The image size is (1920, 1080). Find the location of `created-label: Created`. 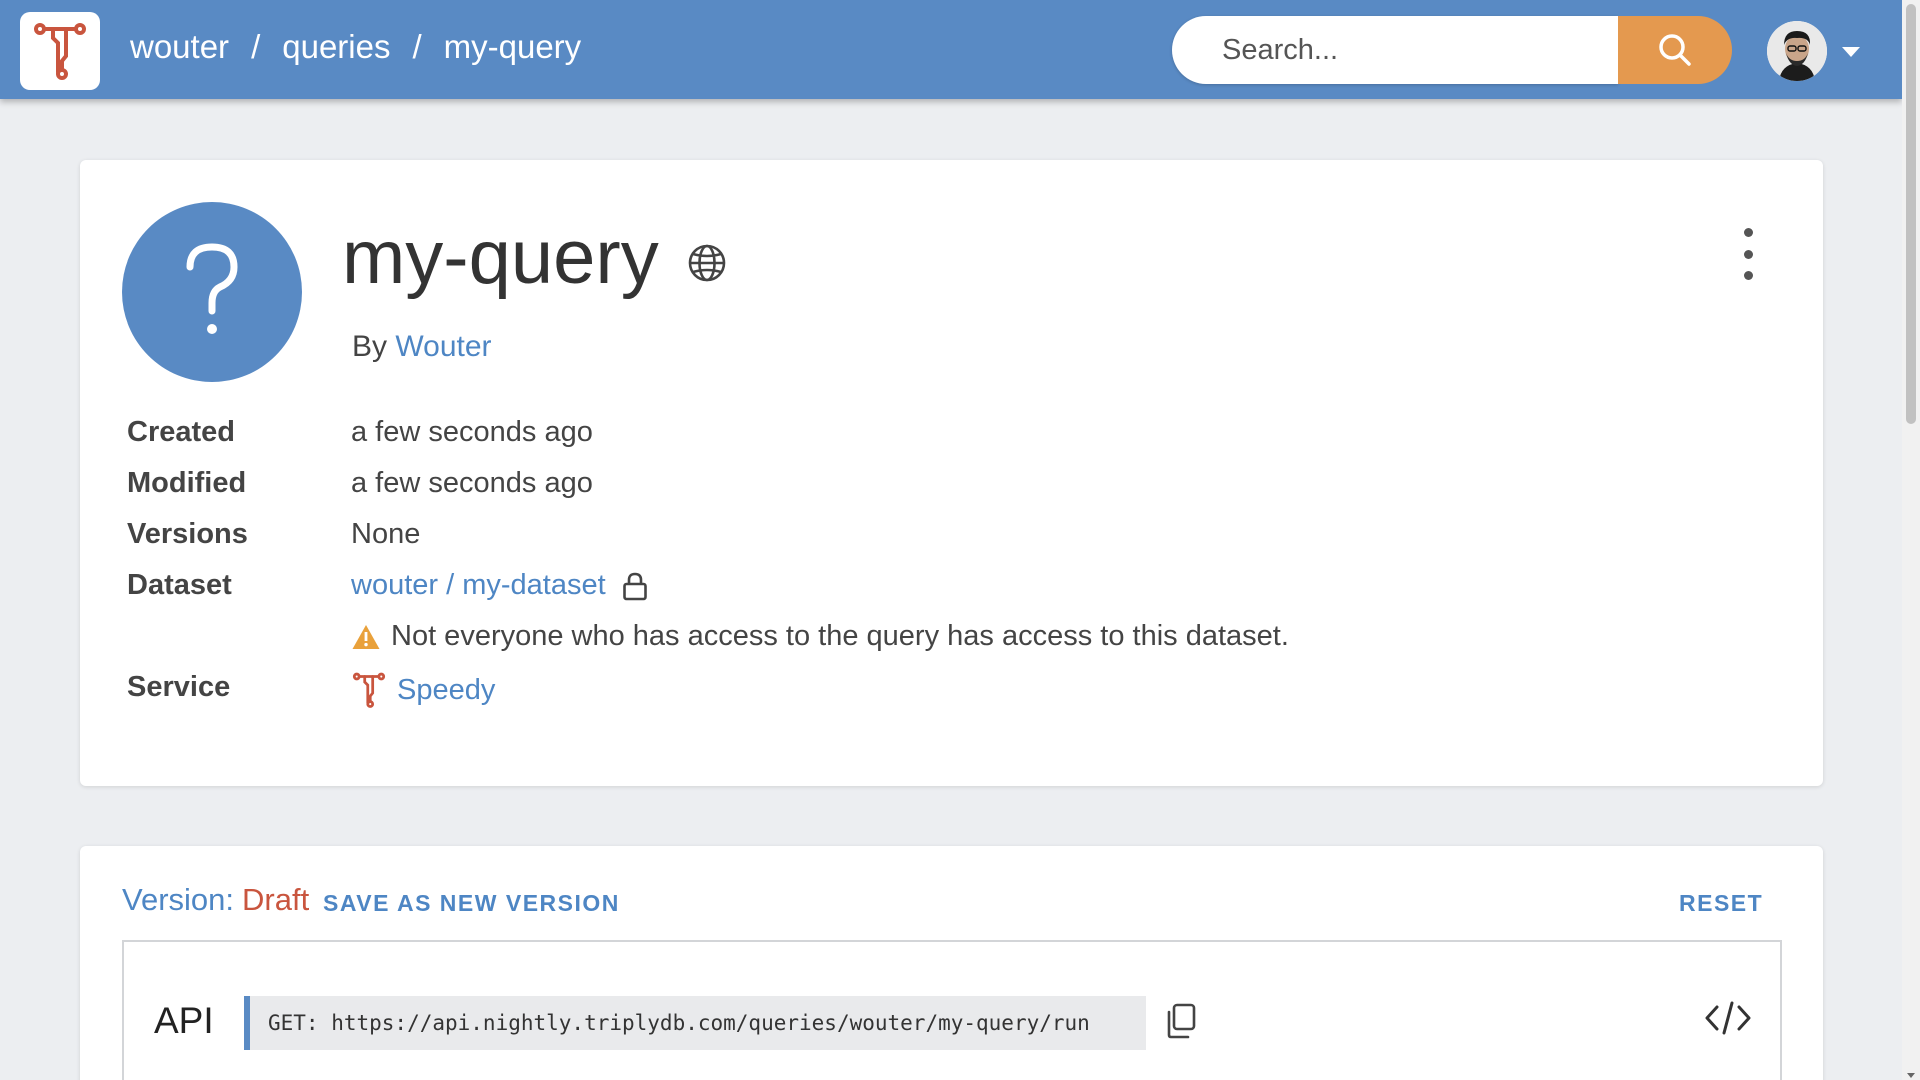

created-label: Created is located at coordinates (181, 432).